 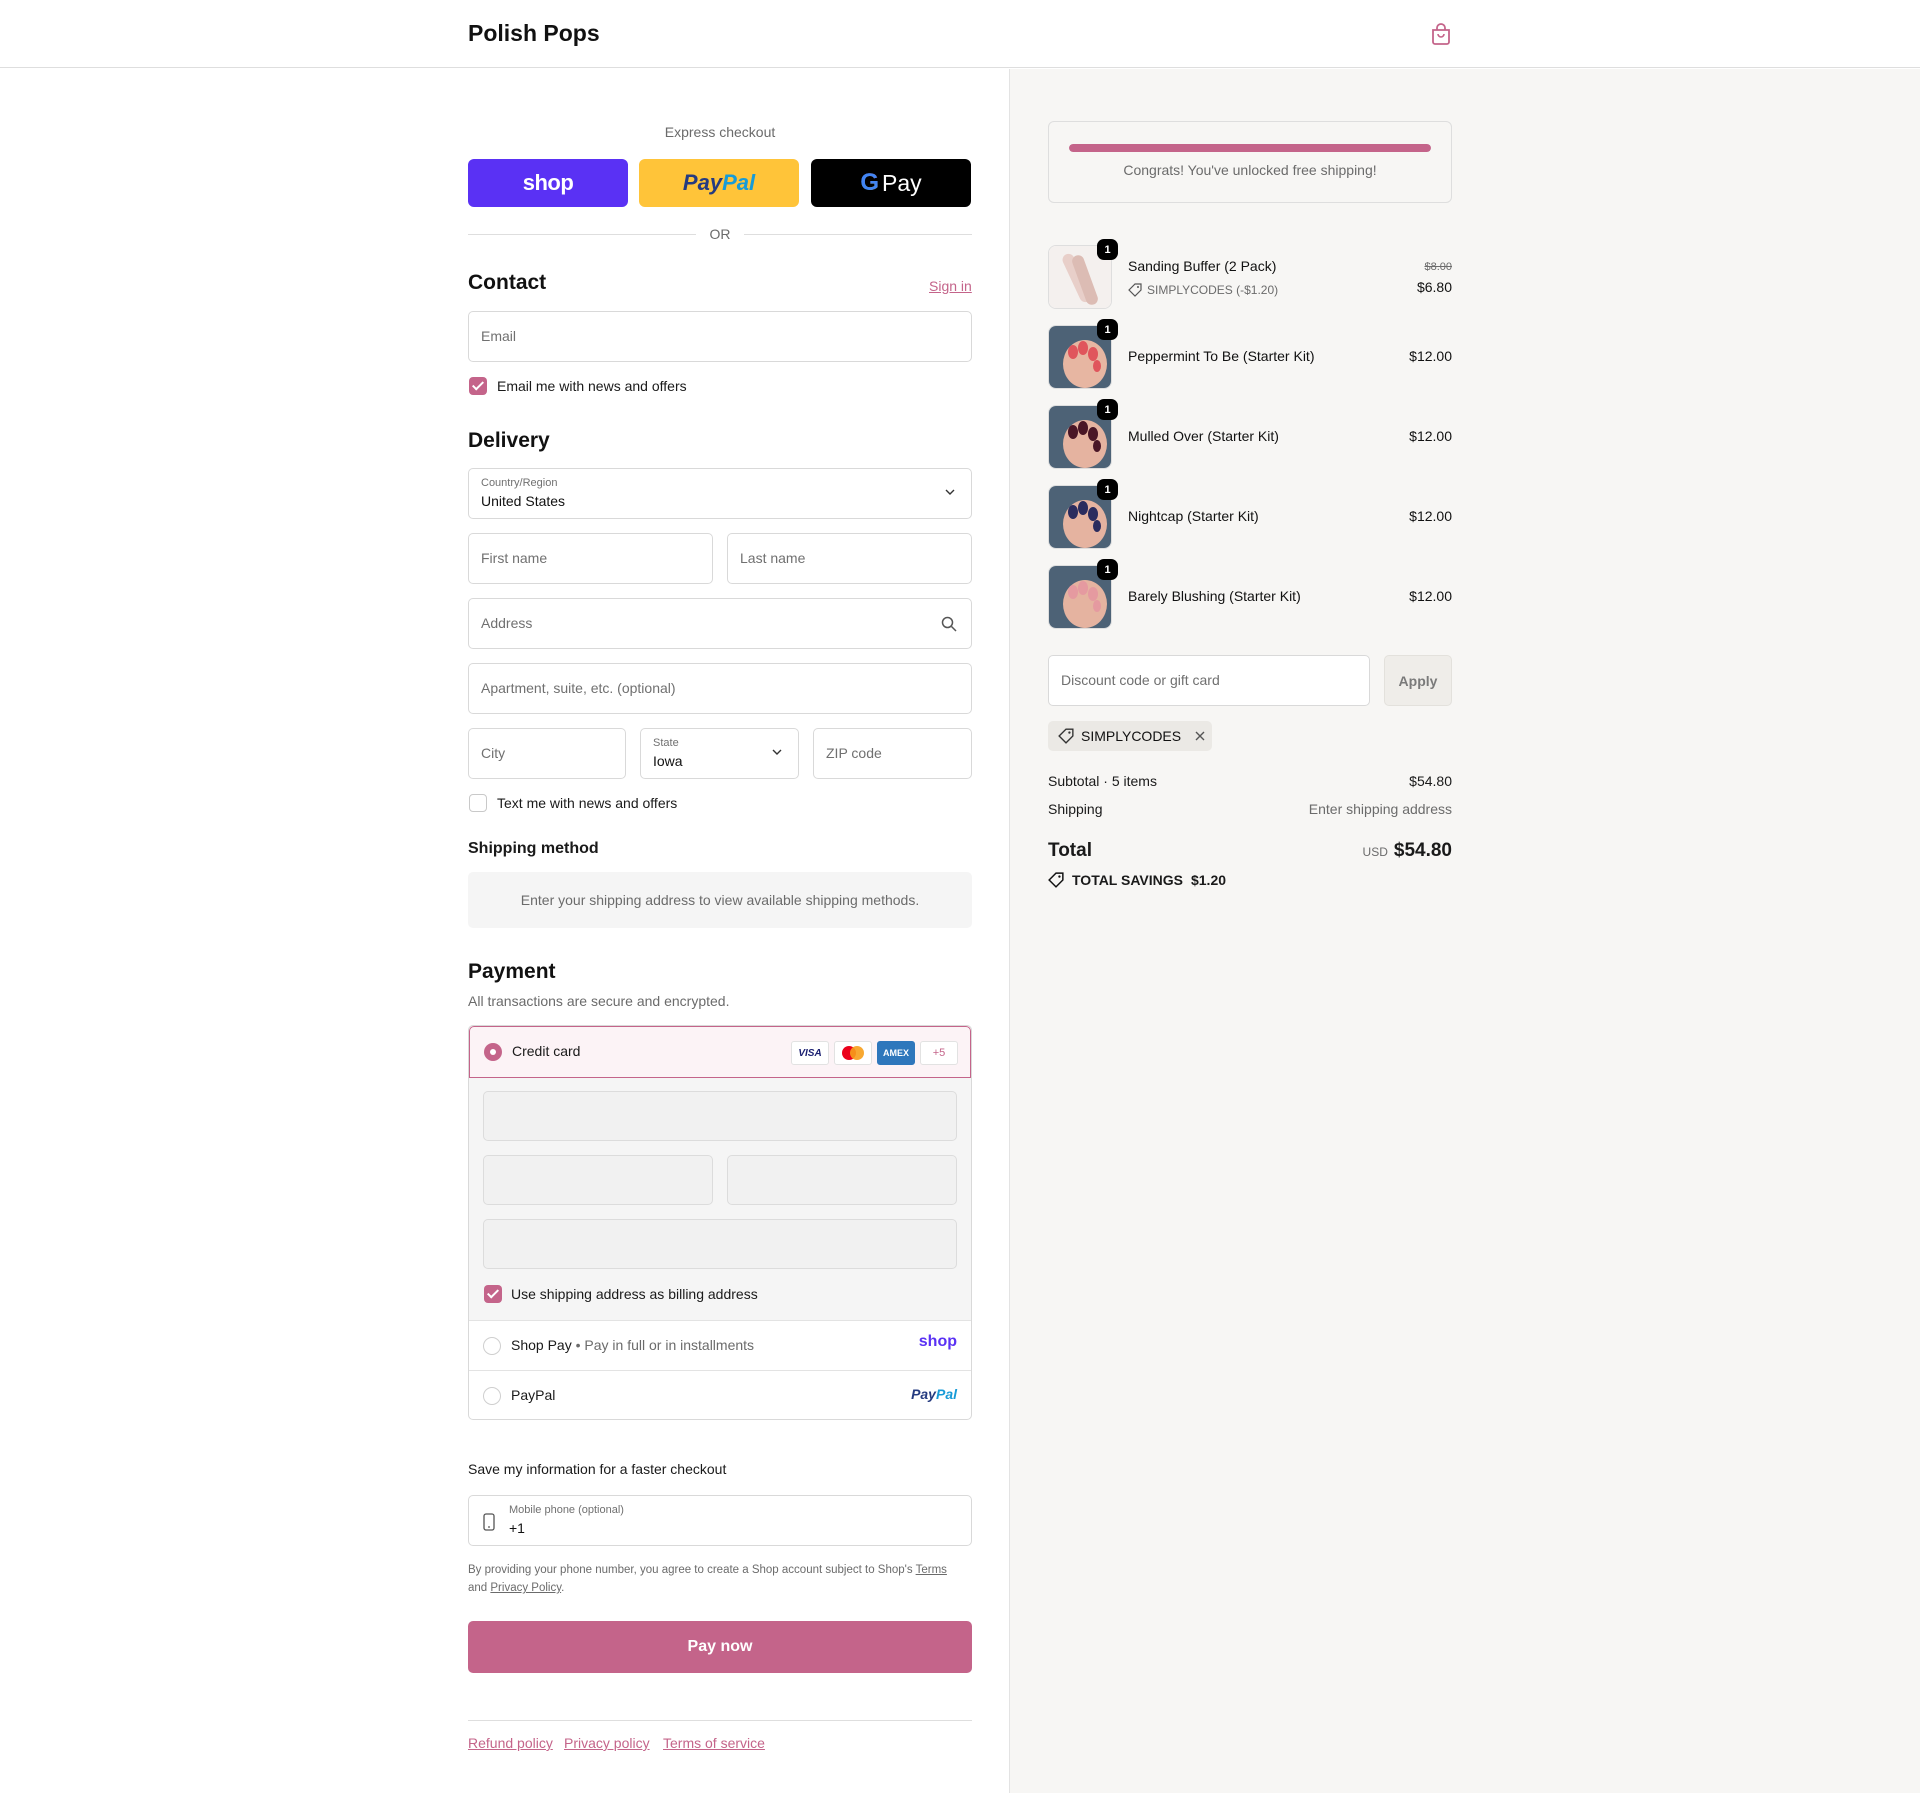 I want to click on text-news-checkbox, so click(x=478, y=803).